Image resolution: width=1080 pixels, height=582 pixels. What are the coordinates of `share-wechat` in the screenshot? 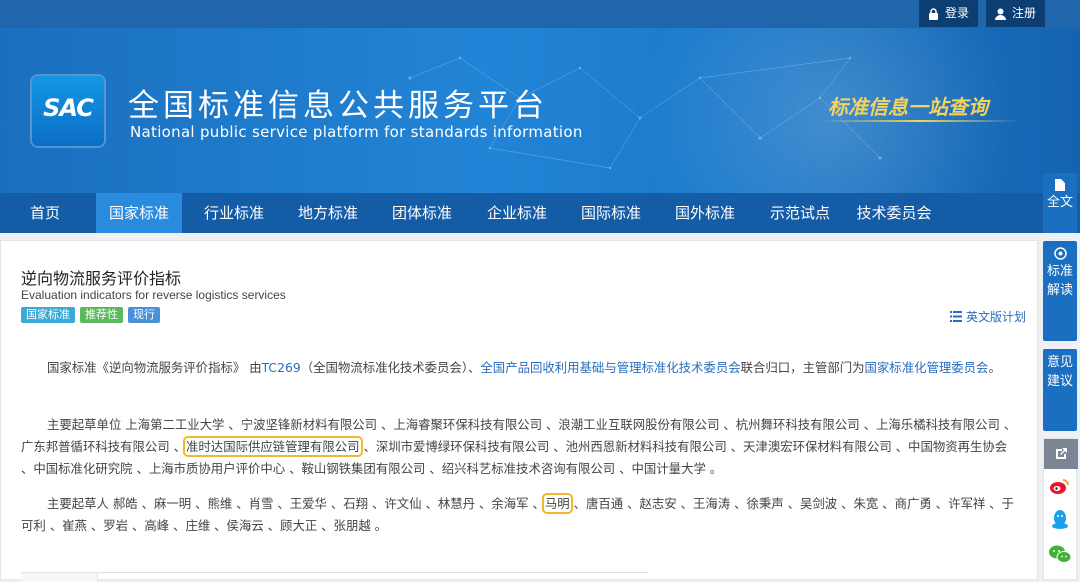 It's located at (1060, 554).